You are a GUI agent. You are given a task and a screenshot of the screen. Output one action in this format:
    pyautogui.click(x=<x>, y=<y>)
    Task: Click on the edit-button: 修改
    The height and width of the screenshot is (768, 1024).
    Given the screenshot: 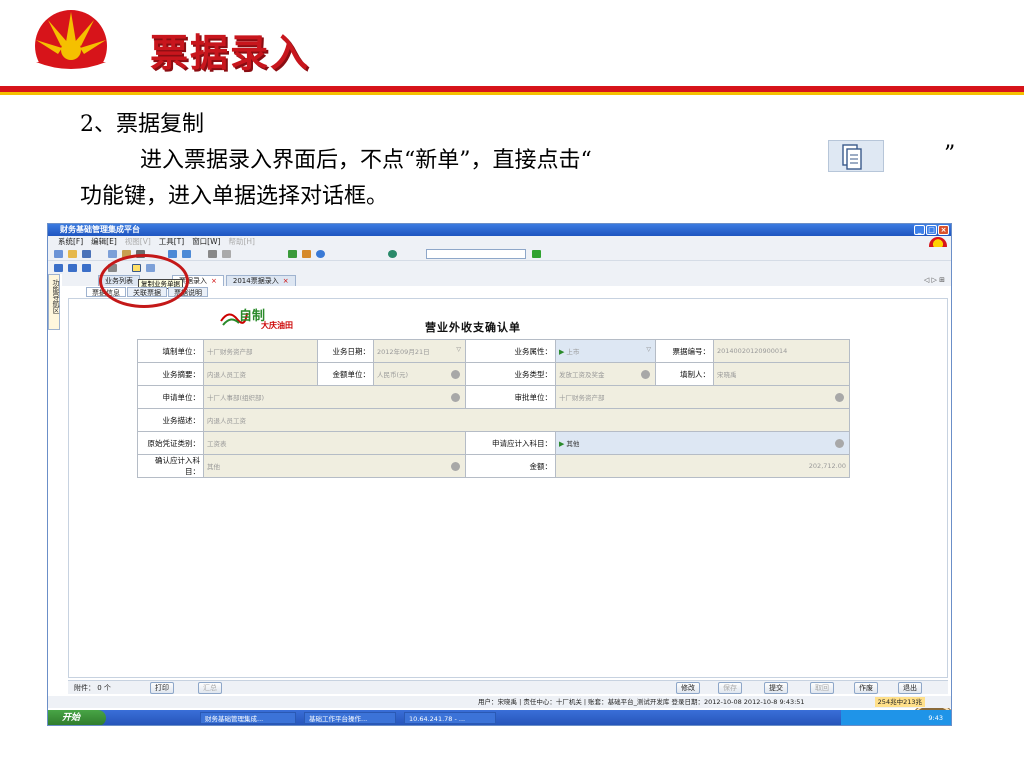 What is the action you would take?
    pyautogui.click(x=688, y=688)
    